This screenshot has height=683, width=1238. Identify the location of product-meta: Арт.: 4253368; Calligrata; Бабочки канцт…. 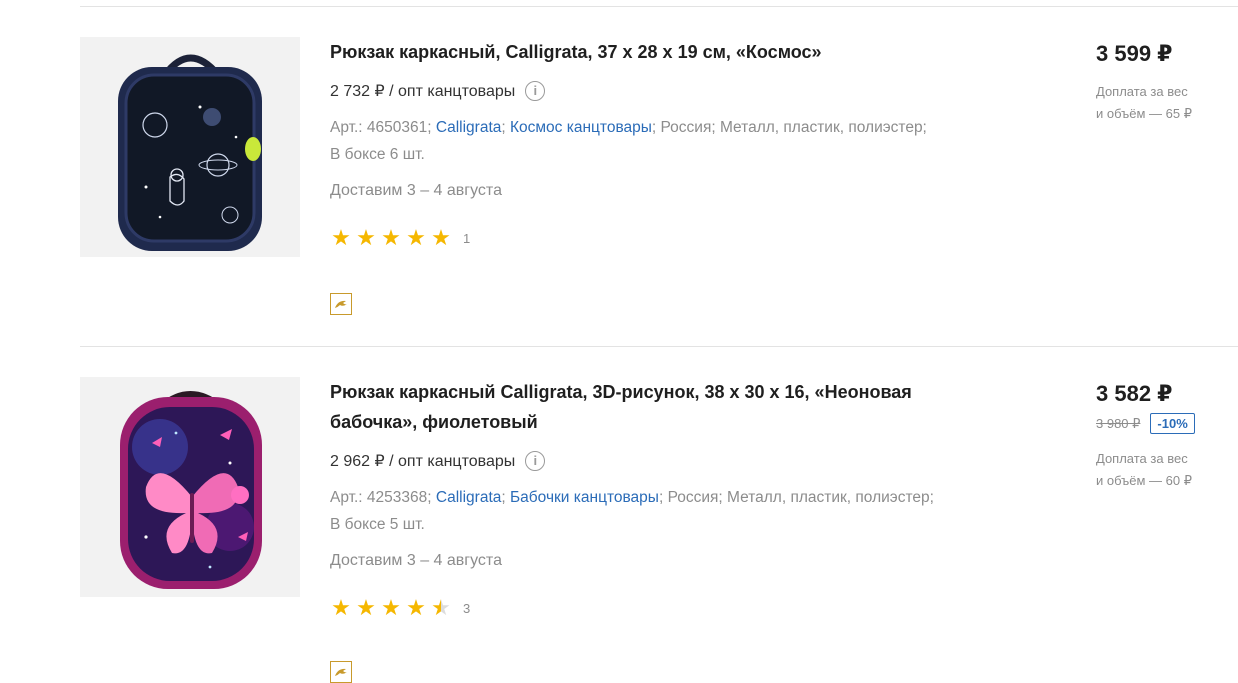
(660, 511).